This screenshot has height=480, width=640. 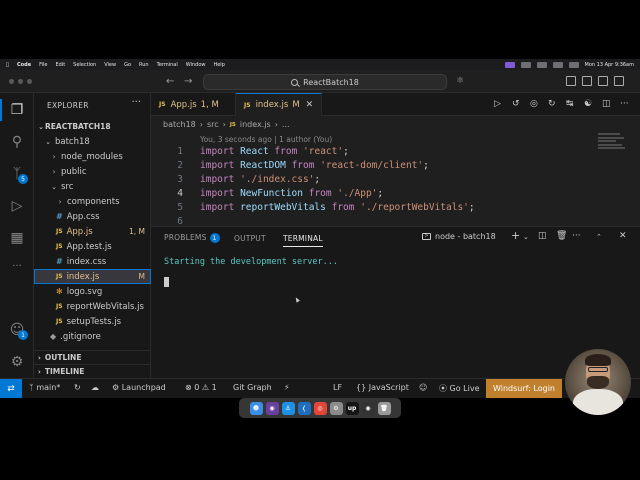 What do you see at coordinates (110, 65) in the screenshot?
I see `menu-view: View` at bounding box center [110, 65].